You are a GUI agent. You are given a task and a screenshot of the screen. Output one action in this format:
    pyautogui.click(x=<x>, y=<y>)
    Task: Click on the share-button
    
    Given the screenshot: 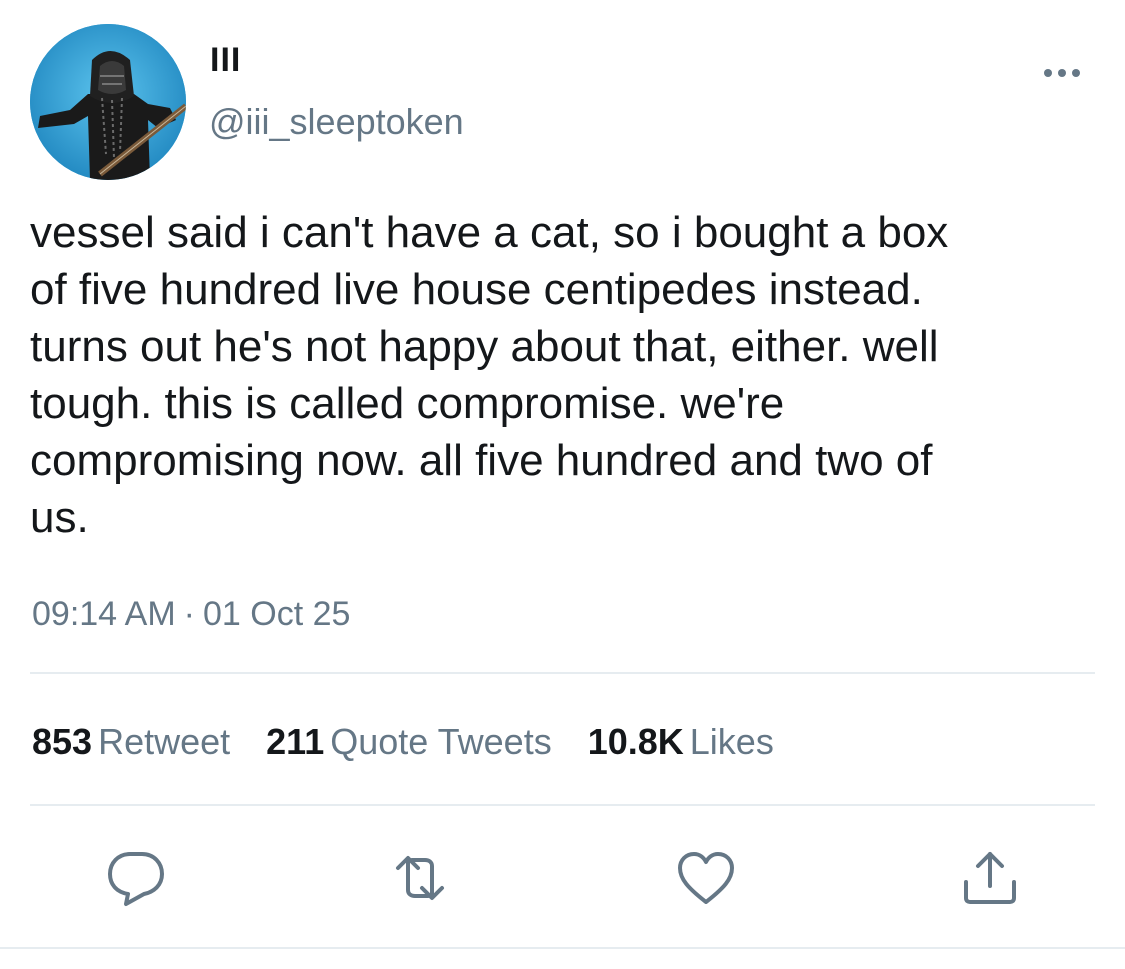 What is the action you would take?
    pyautogui.click(x=990, y=878)
    